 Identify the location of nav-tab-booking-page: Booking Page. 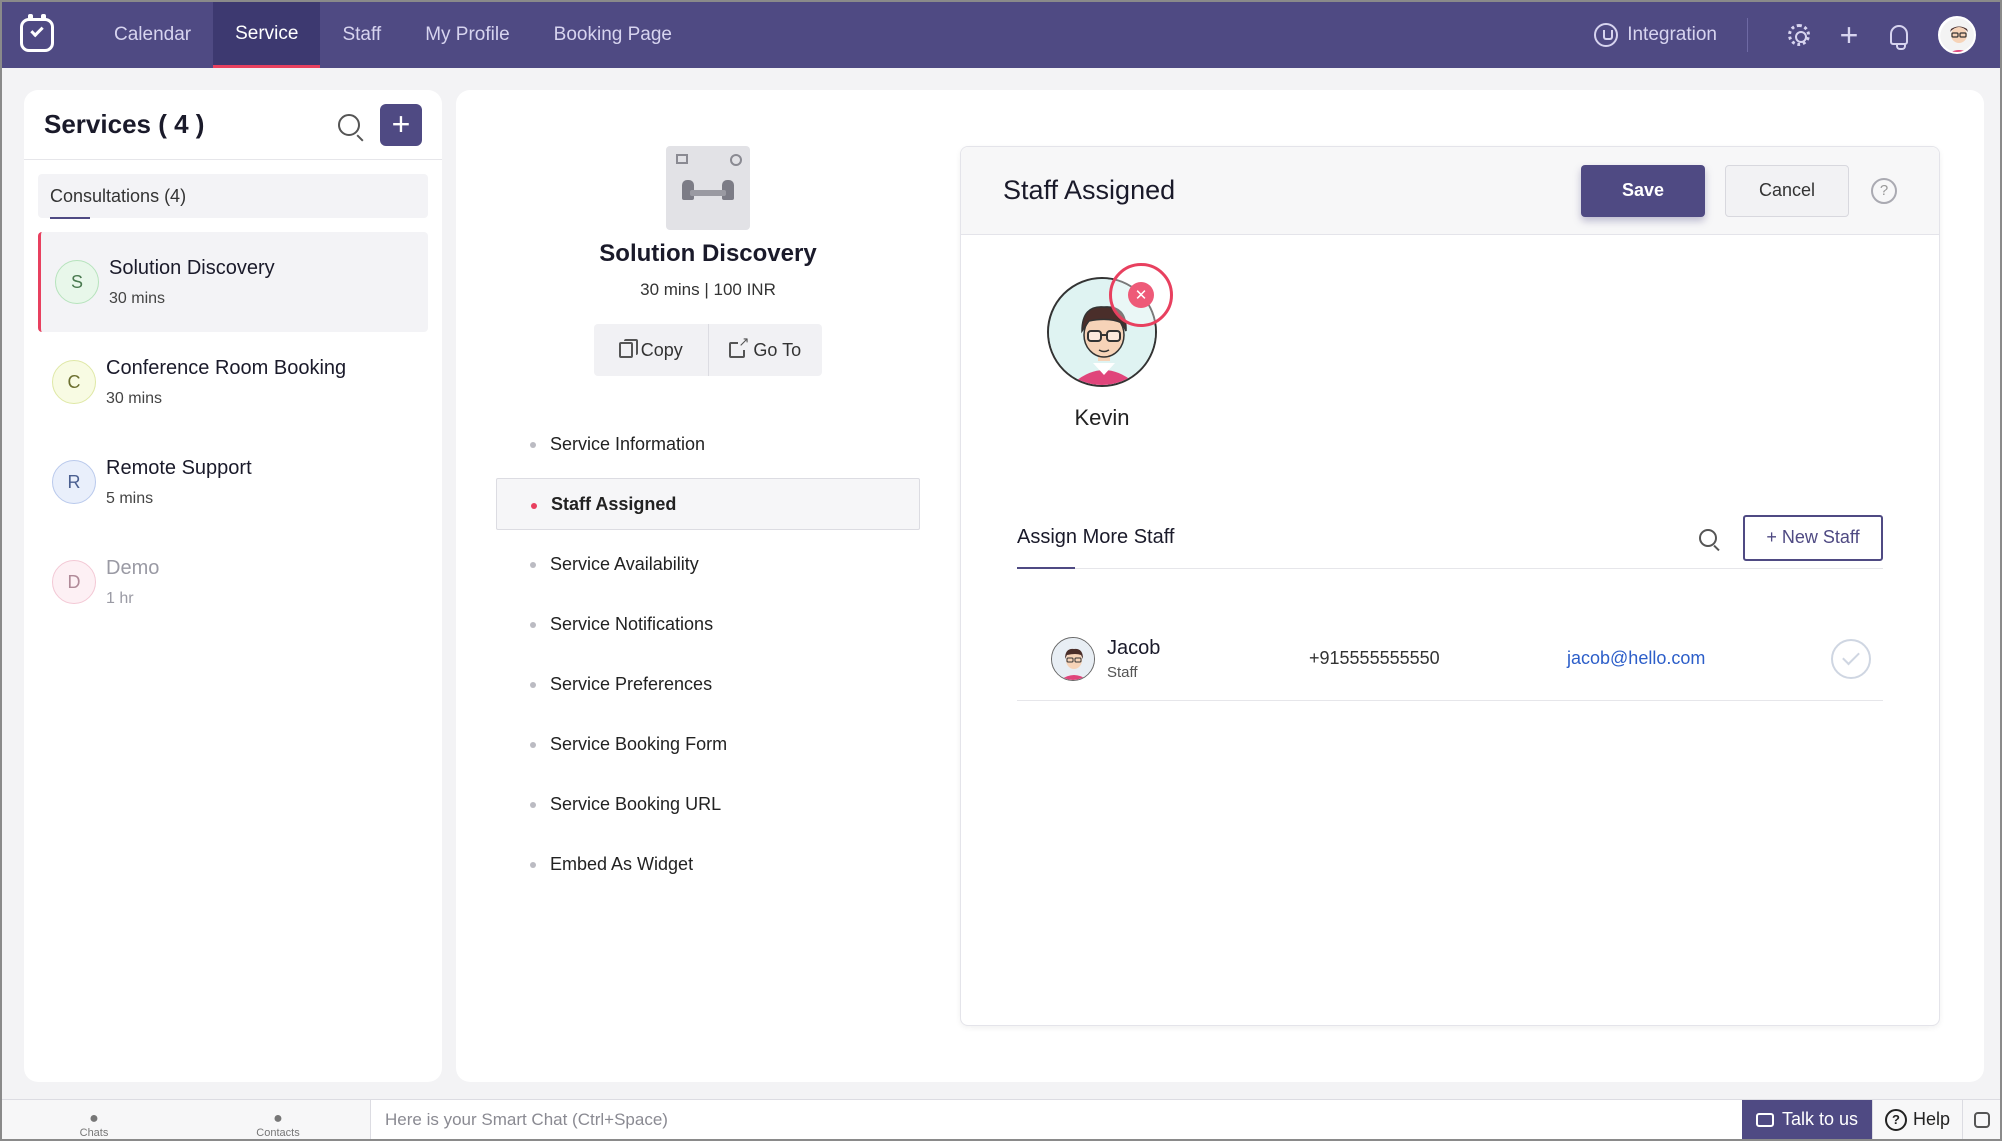
(613, 35).